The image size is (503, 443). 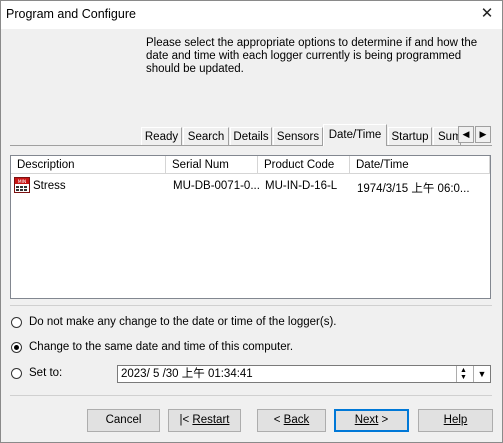 What do you see at coordinates (301, 186) in the screenshot?
I see `row-product-code: MU-IN-D-16-L` at bounding box center [301, 186].